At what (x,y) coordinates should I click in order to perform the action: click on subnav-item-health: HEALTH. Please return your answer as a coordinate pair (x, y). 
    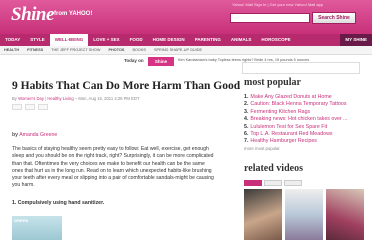
    Looking at the image, I should click on (11, 50).